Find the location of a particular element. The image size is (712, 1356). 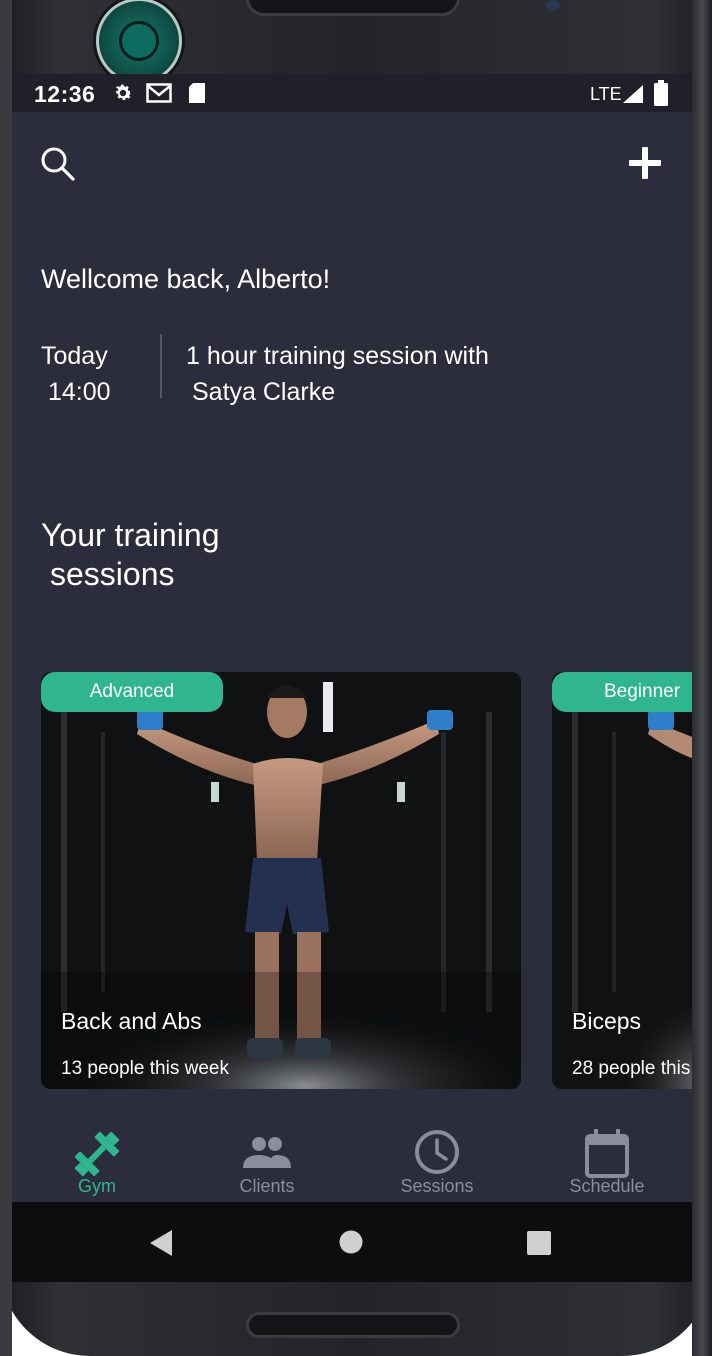

home-icon is located at coordinates (351, 1242).